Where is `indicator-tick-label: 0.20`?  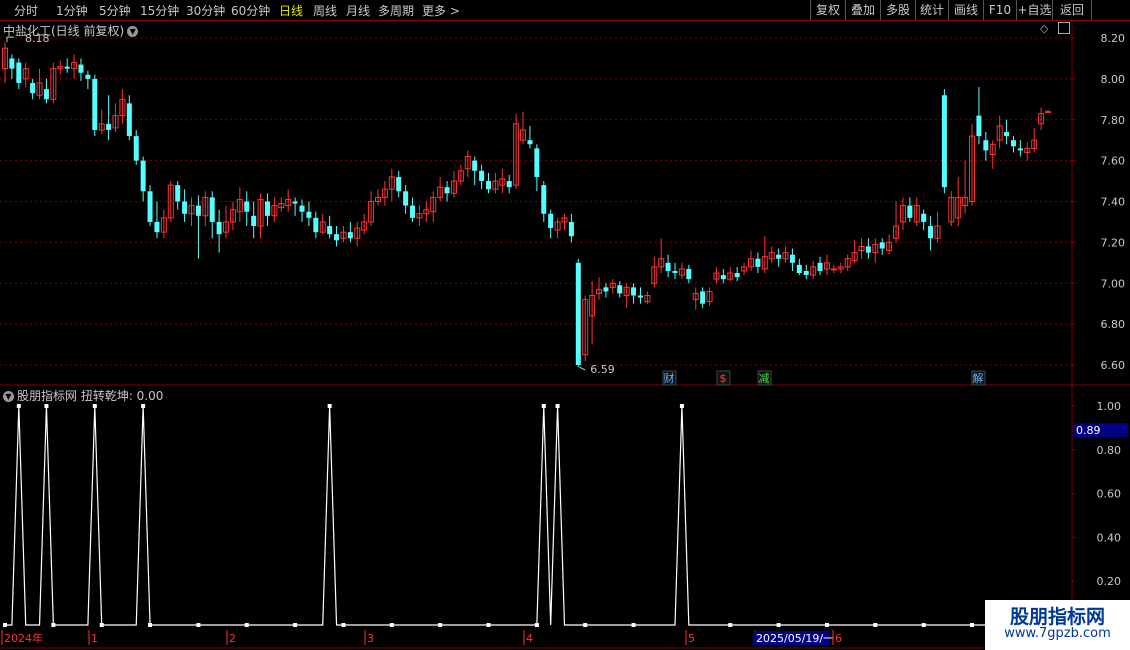 indicator-tick-label: 0.20 is located at coordinates (1109, 581).